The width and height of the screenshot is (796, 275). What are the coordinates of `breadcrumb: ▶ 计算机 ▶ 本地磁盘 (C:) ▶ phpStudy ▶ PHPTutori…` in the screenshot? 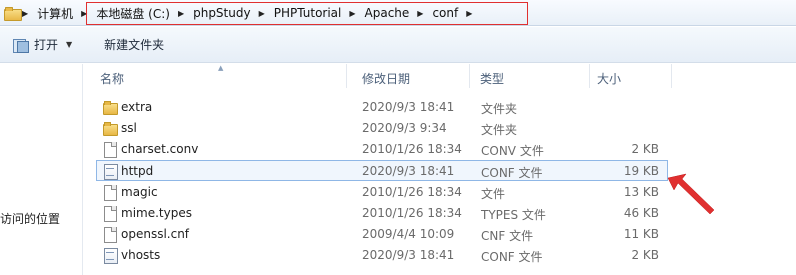 It's located at (237, 13).